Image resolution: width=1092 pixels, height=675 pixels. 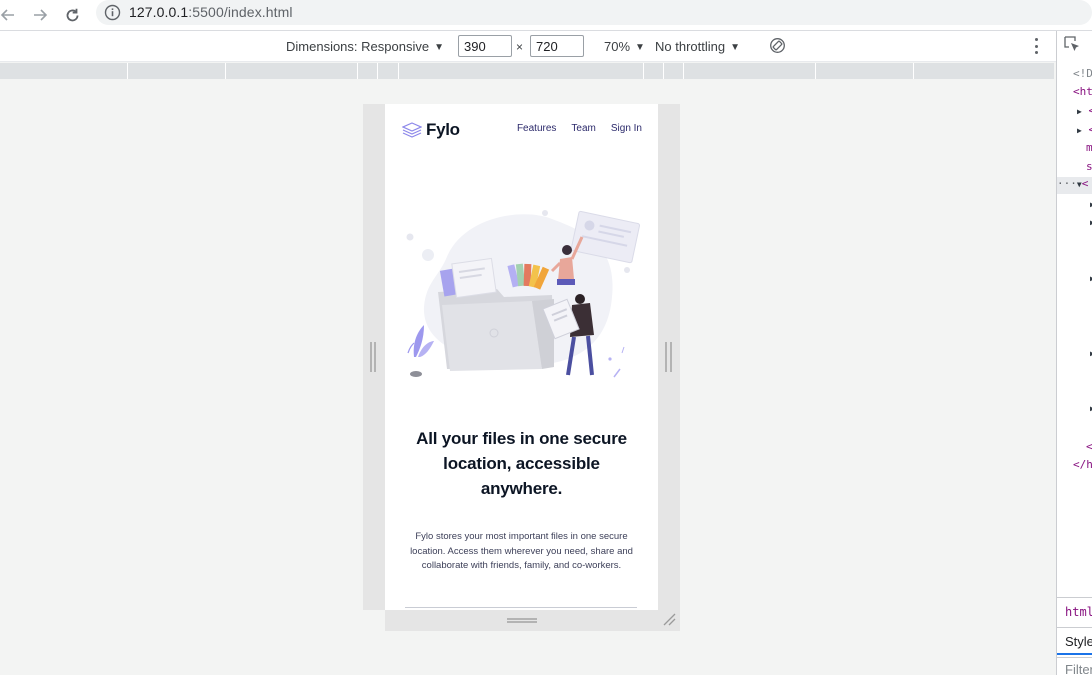 I want to click on resize-handle-right, so click(x=668, y=357).